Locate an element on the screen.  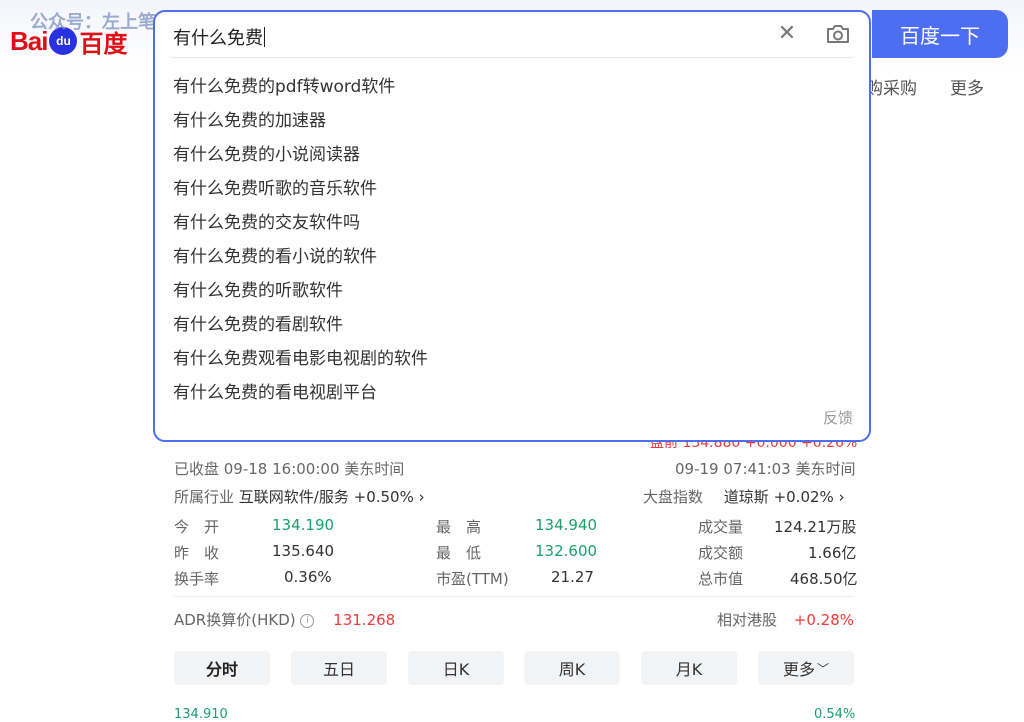
suggestion-item: 有什么免费的加速器 is located at coordinates (300, 121).